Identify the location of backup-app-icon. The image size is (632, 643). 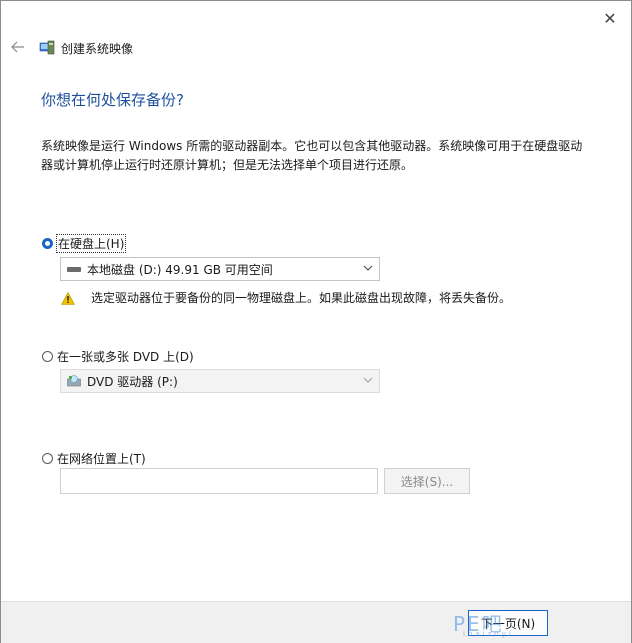
(47, 47).